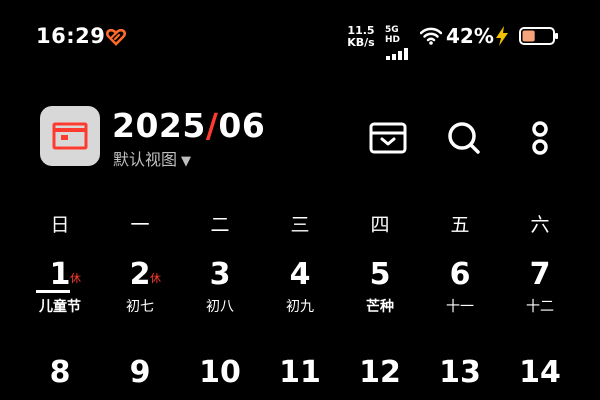  I want to click on calendar-app-icon, so click(70, 136).